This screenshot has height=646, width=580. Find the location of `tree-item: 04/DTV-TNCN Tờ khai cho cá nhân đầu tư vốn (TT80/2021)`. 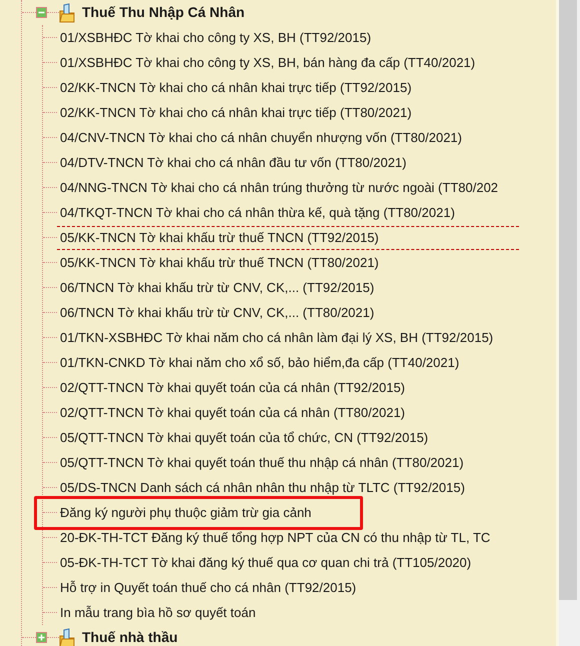

tree-item: 04/DTV-TNCN Tờ khai cho cá nhân đầu tư vốn (TT80/2021) is located at coordinates (231, 162).